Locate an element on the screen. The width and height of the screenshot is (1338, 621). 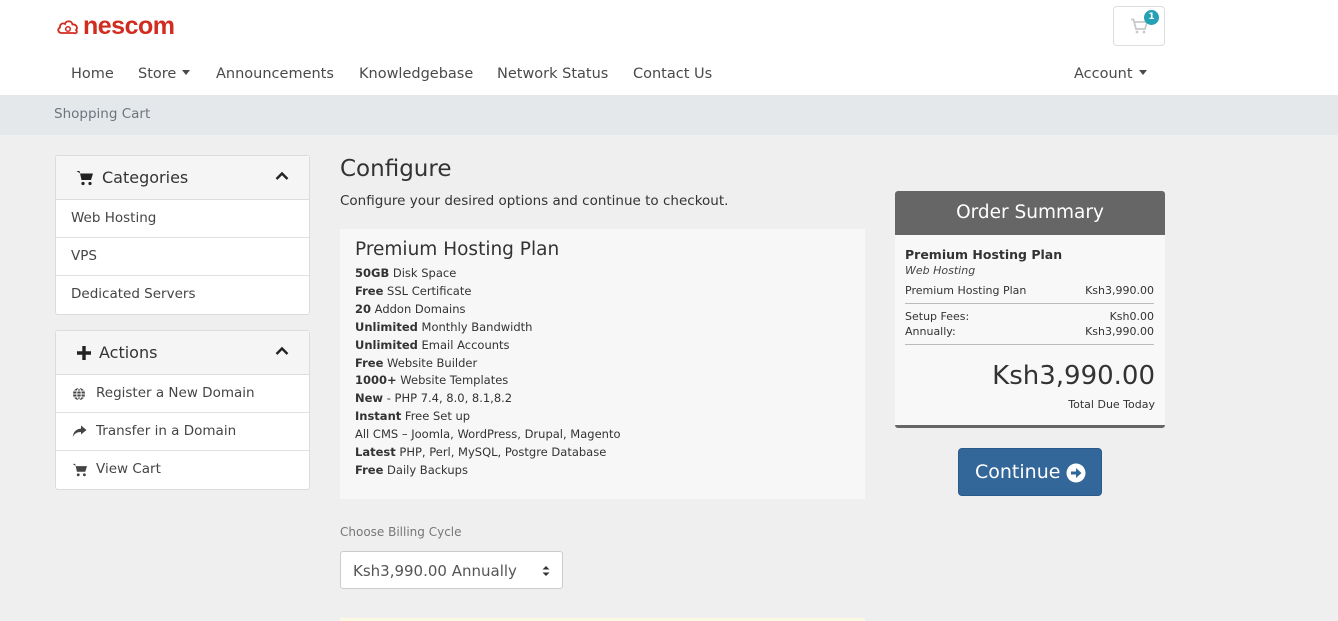
nav-network-status: Network Status is located at coordinates (552, 74).